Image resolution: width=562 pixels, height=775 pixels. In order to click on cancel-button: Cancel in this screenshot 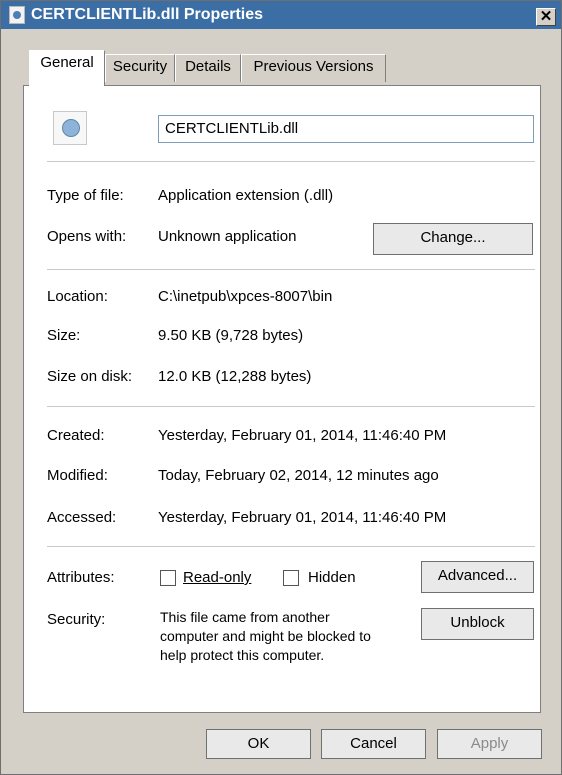, I will do `click(373, 744)`.